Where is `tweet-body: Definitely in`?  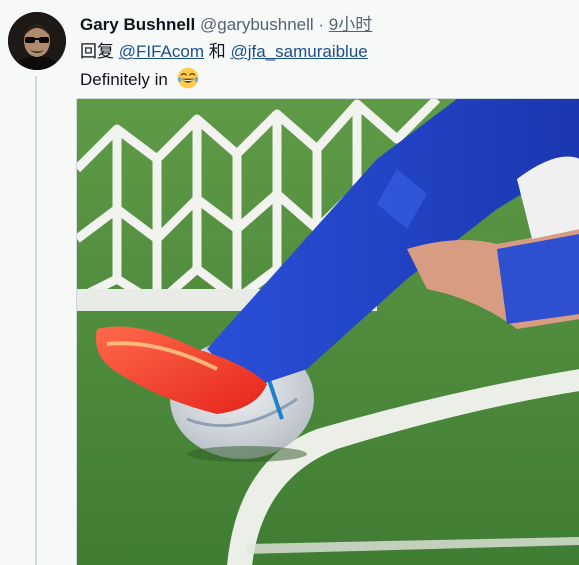 tweet-body: Definitely in is located at coordinates (124, 79).